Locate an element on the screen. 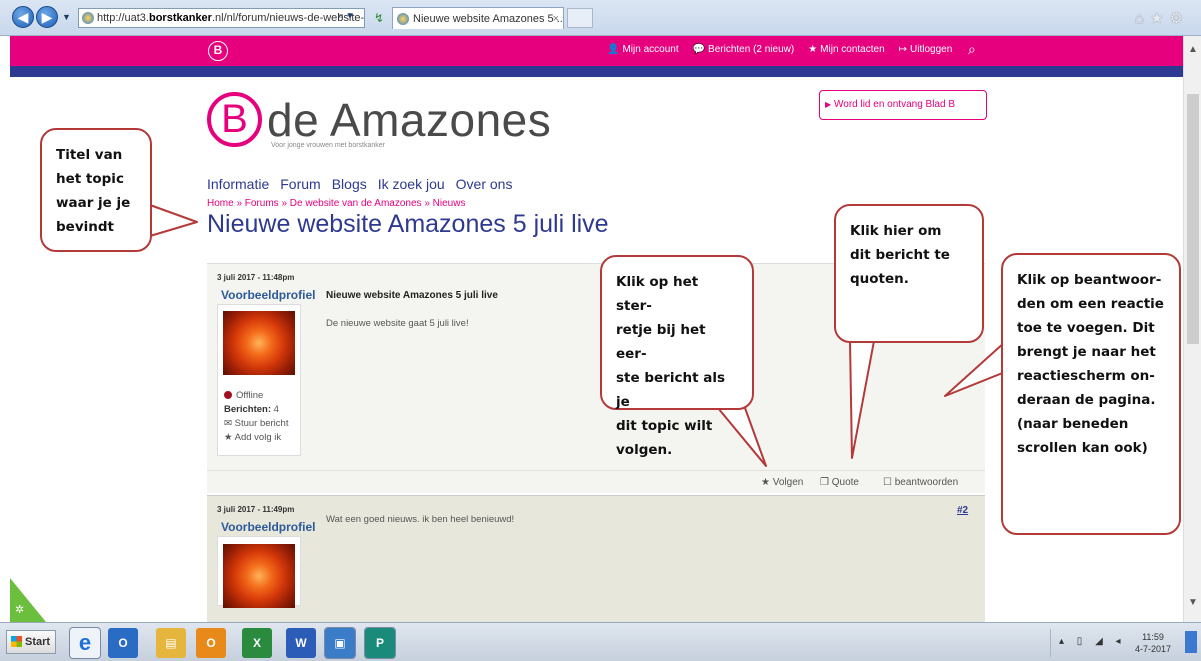 This screenshot has width=1201, height=661. reply-icon: ☐ is located at coordinates (889, 482).